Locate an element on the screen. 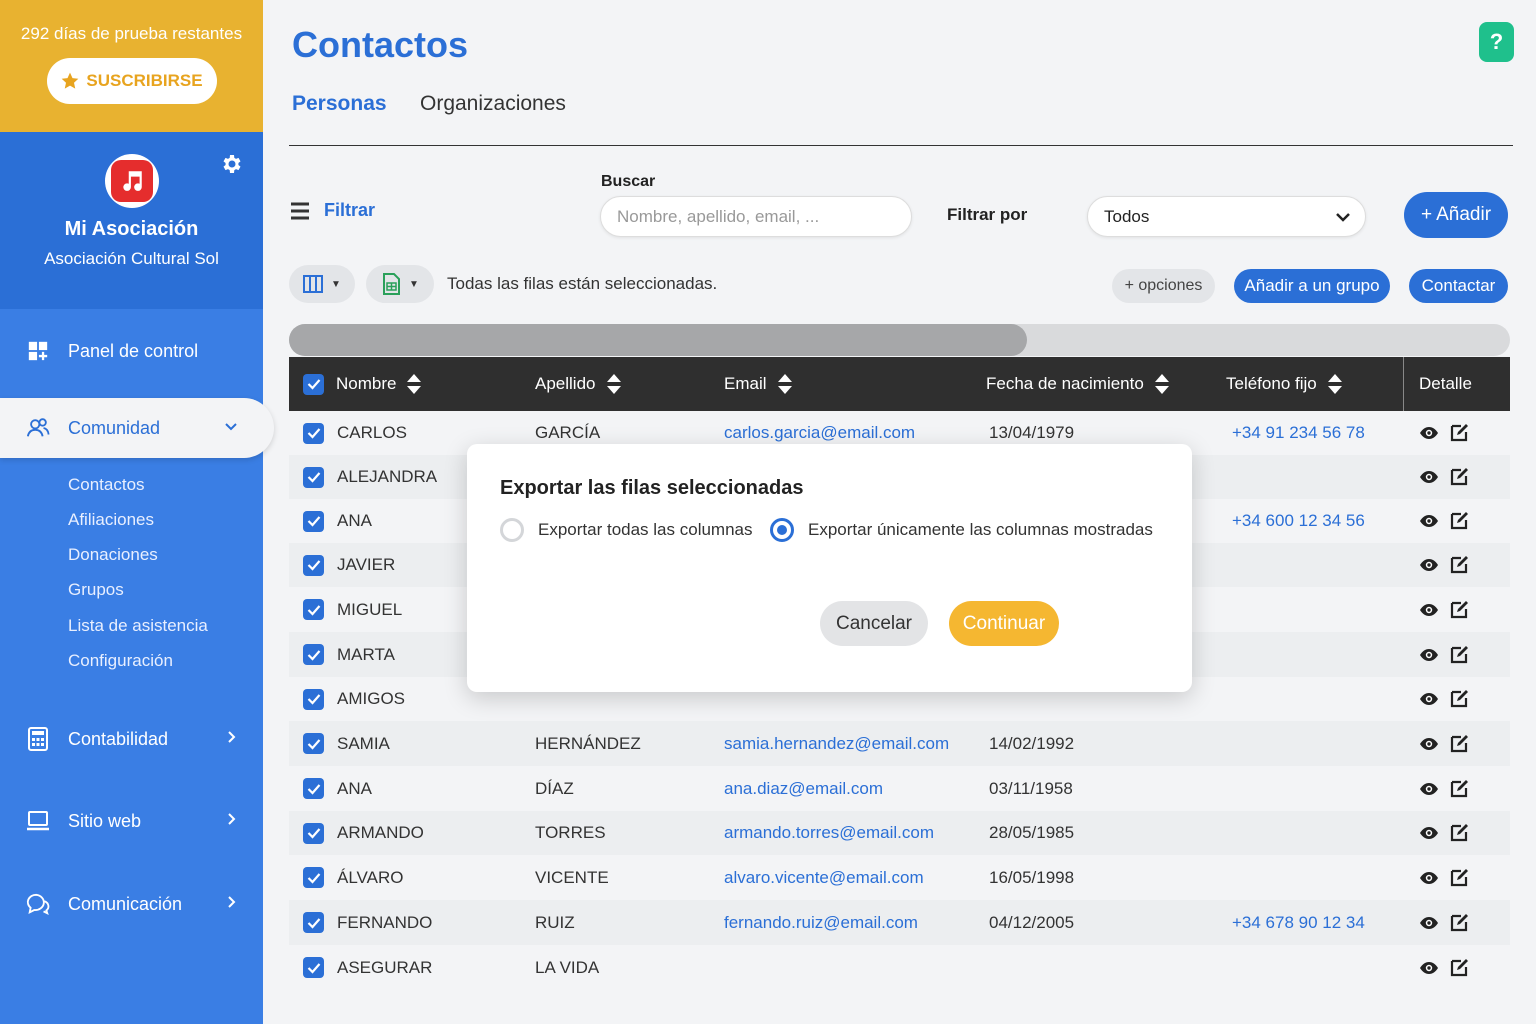 Image resolution: width=1536 pixels, height=1024 pixels. cell-fecha: 04/12/2005 is located at coordinates (1032, 922).